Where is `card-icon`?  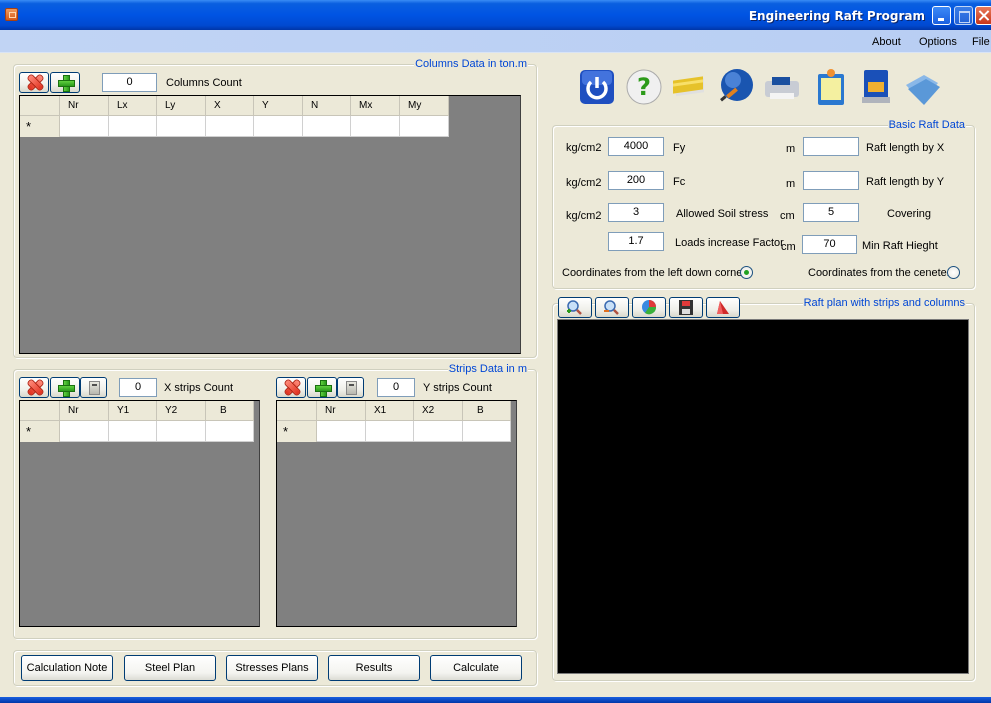
card-icon is located at coordinates (690, 87).